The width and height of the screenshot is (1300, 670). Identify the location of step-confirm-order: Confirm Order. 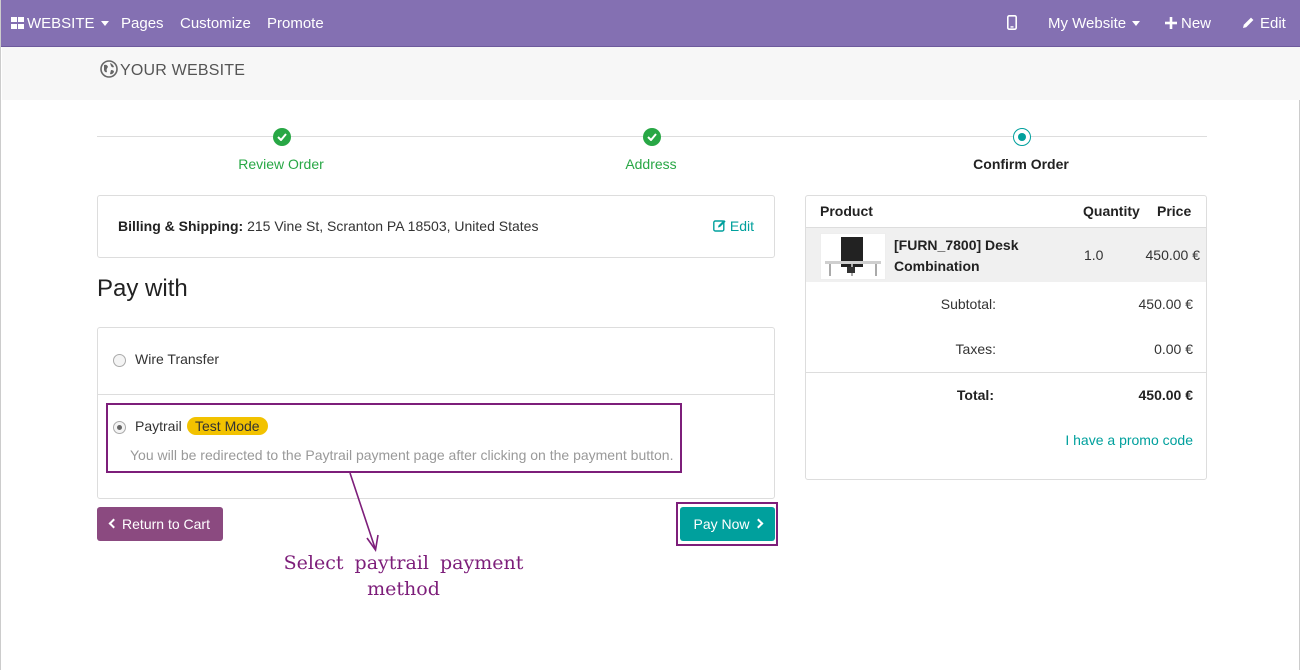
(1021, 164).